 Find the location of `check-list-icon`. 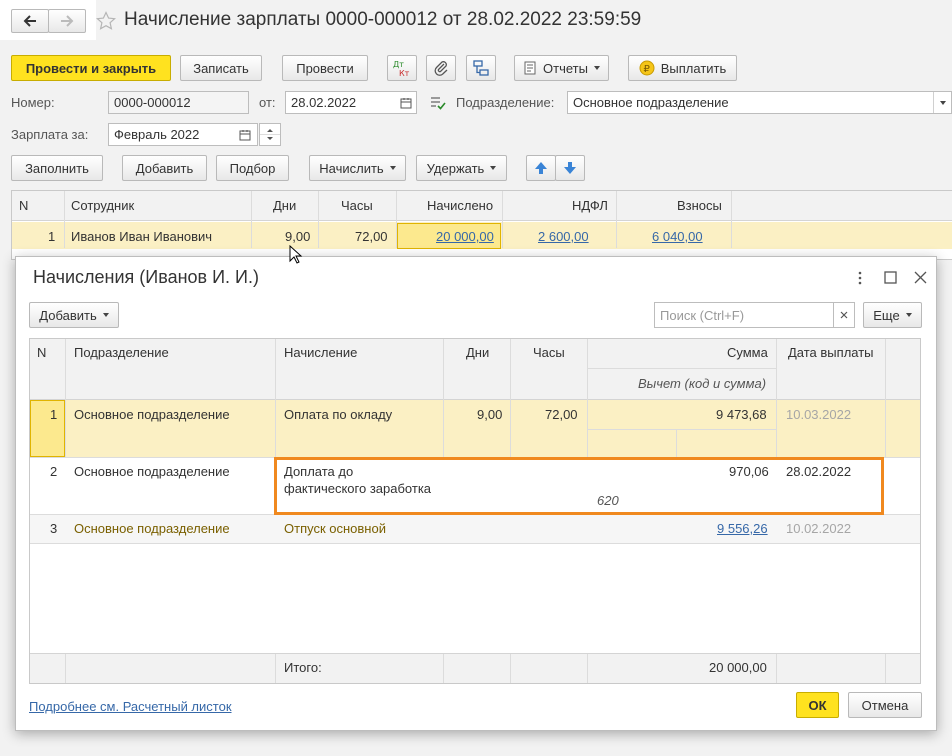

check-list-icon is located at coordinates (438, 103).